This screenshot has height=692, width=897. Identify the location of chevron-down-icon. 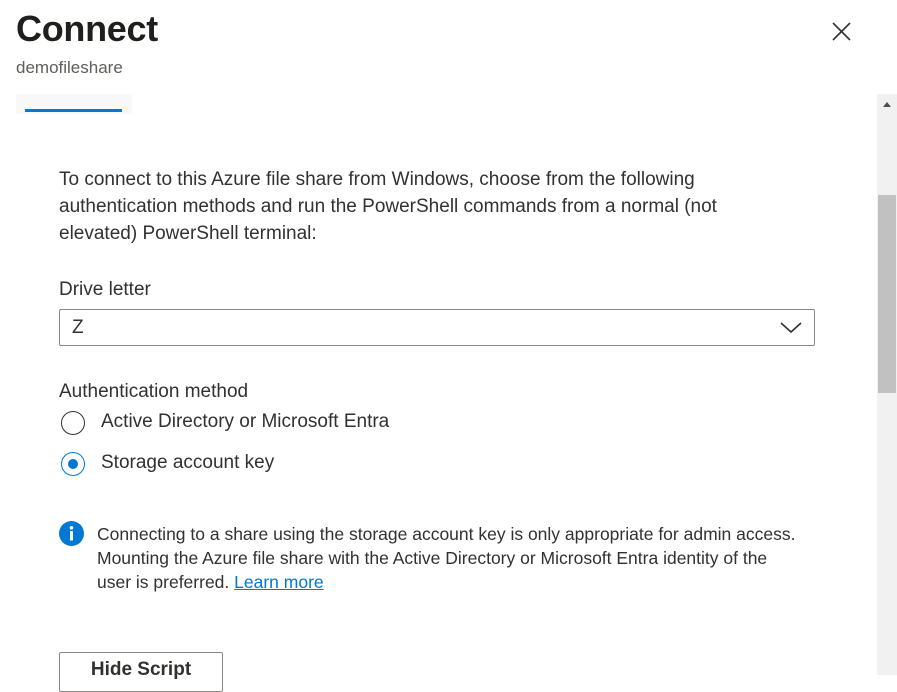
(791, 328).